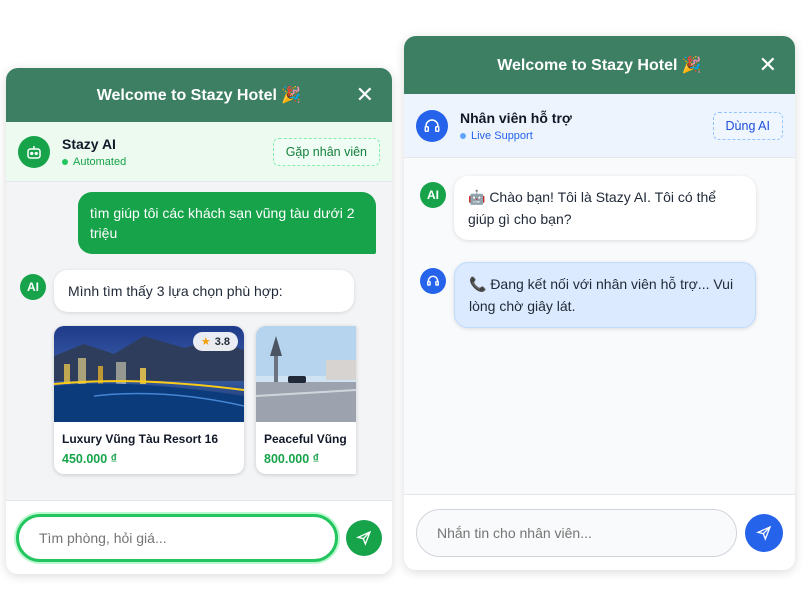  What do you see at coordinates (167, 162) in the screenshot?
I see `agent-status: Automated` at bounding box center [167, 162].